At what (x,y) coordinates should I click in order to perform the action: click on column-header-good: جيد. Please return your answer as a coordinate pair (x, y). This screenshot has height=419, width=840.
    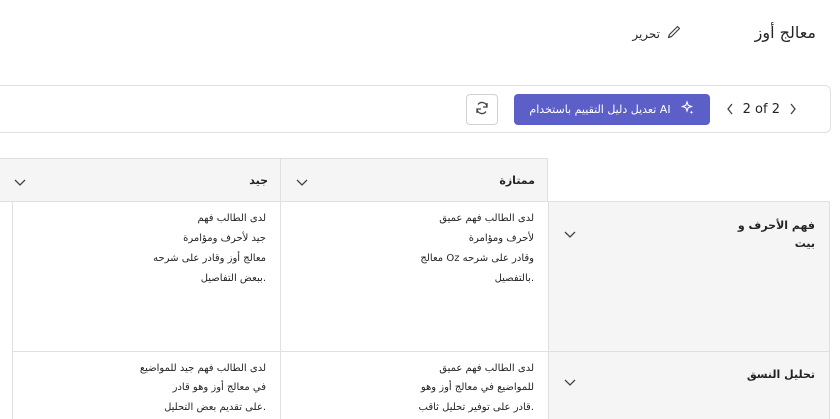
    Looking at the image, I should click on (140, 180).